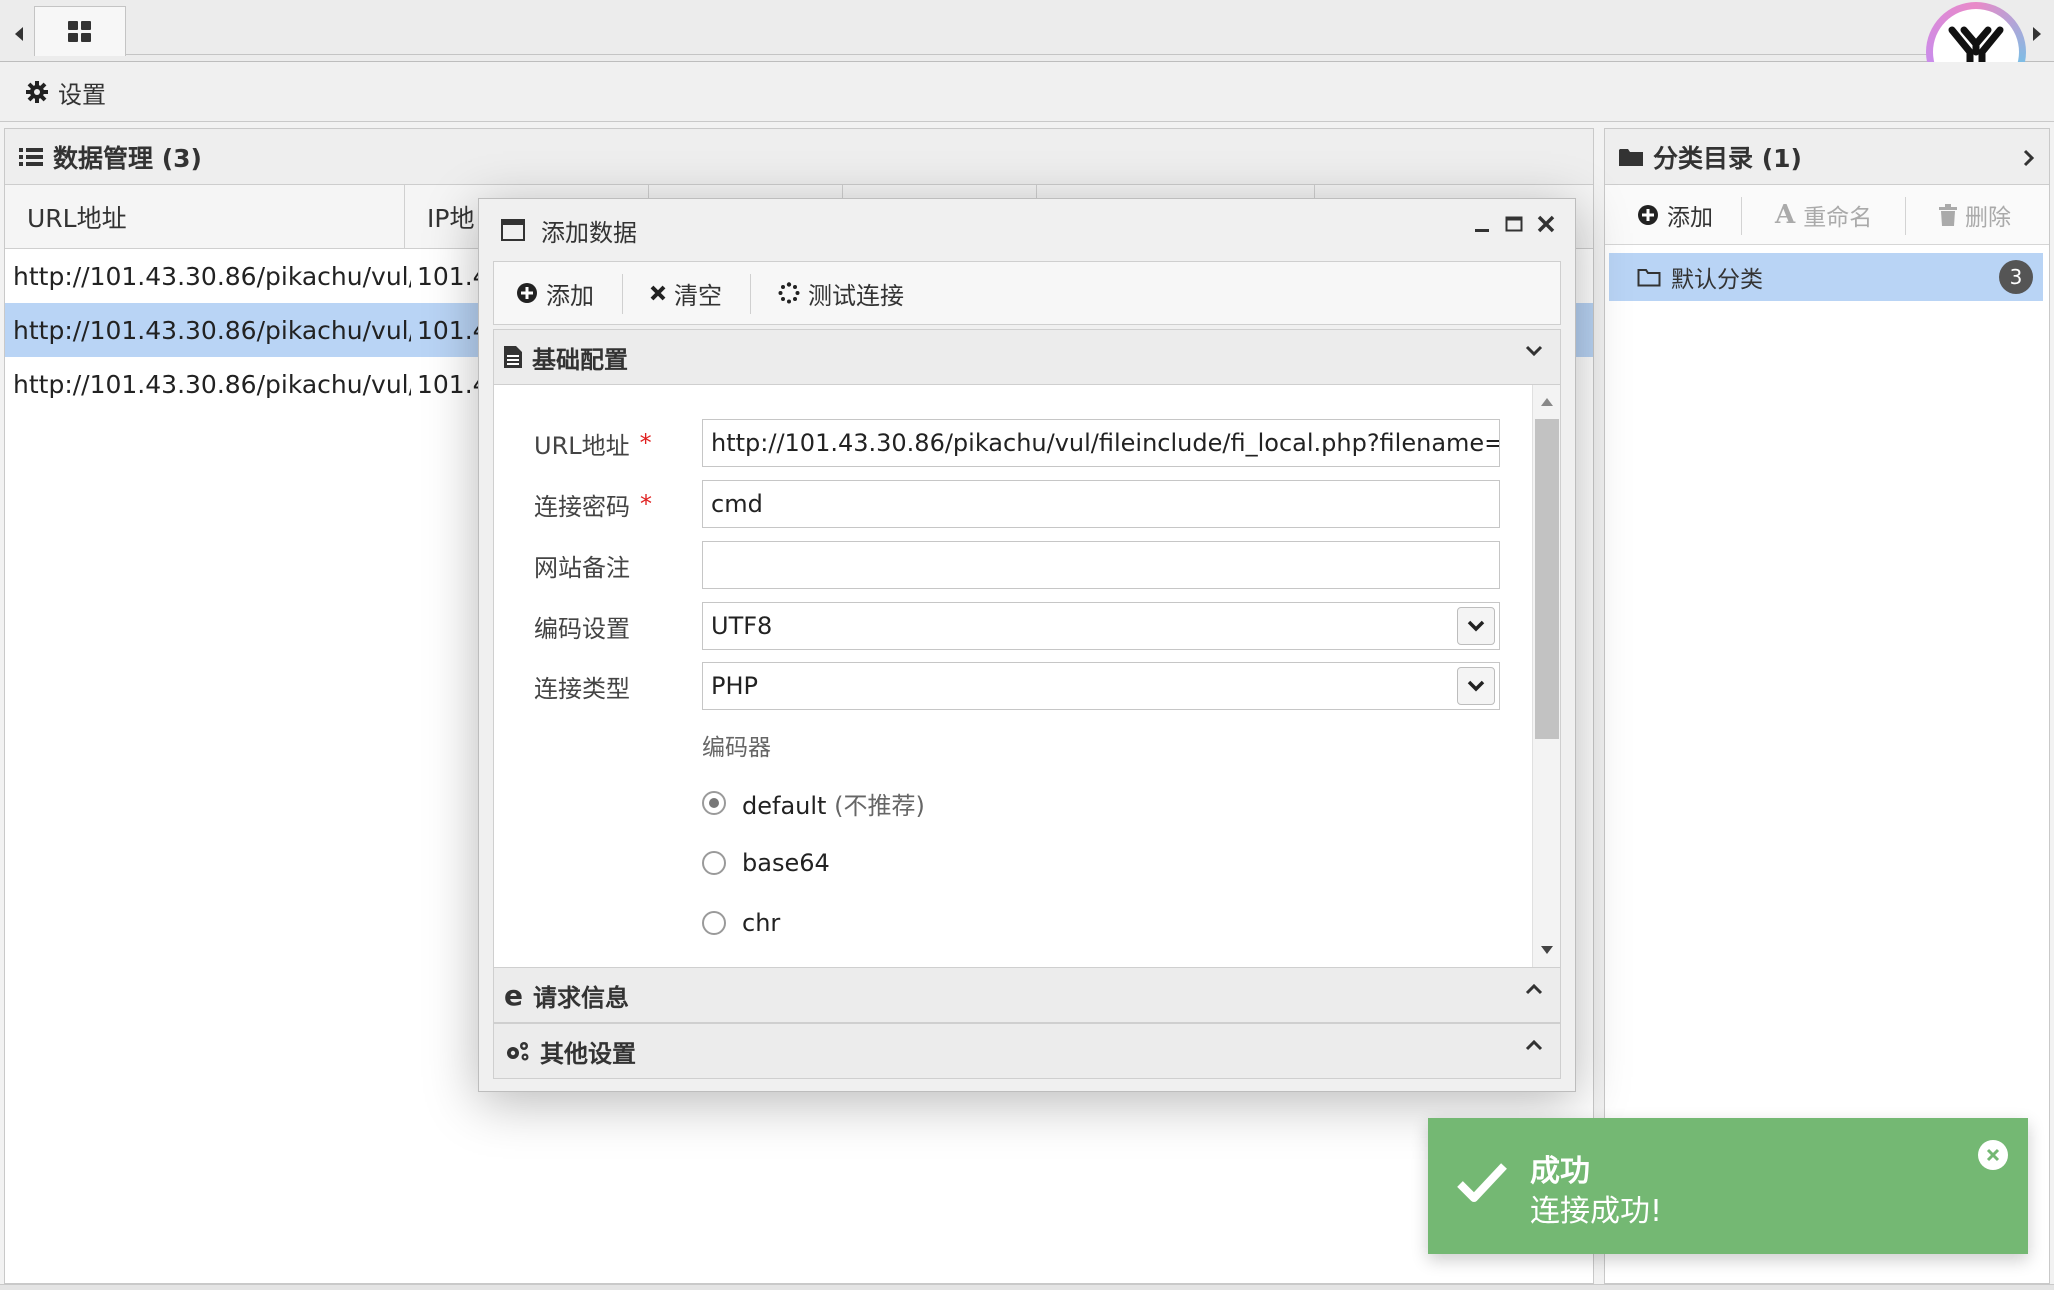  Describe the element at coordinates (513, 995) in the screenshot. I see `edge-icon: e` at that location.